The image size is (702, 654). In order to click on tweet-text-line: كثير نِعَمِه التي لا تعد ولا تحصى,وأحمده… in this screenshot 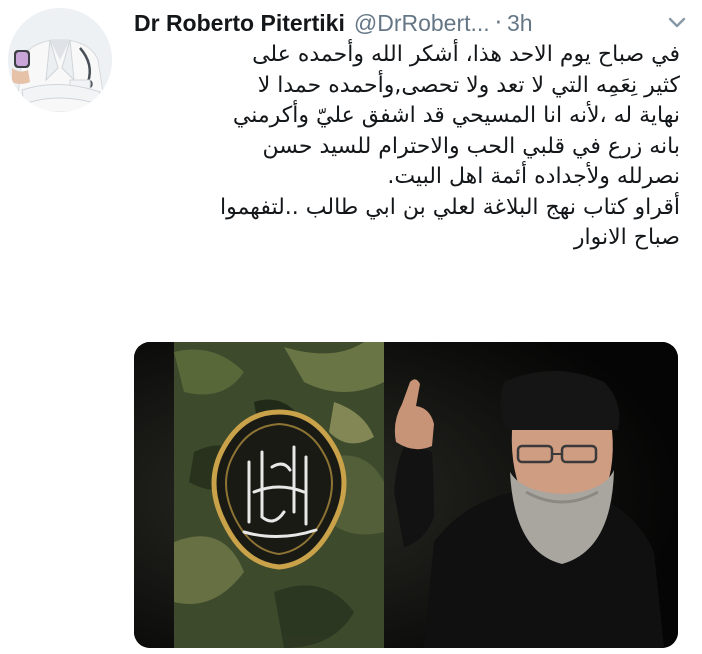, I will do `click(468, 85)`.